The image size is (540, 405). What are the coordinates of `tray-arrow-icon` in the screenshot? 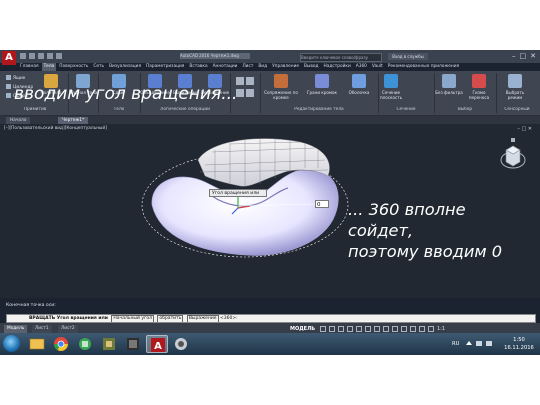 It's located at (469, 343).